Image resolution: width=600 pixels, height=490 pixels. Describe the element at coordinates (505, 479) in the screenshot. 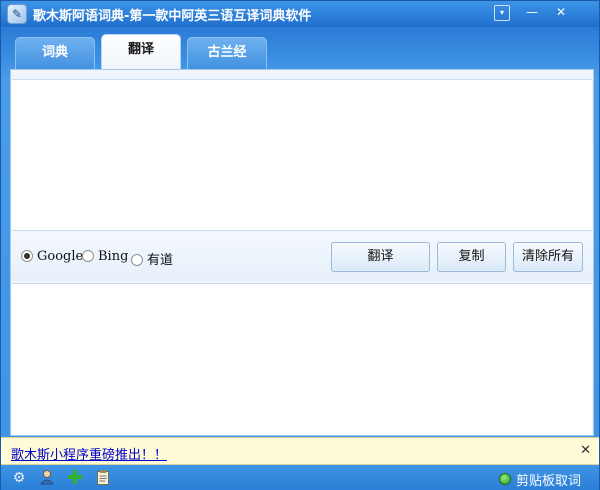

I see `clipboard-status-icon` at that location.